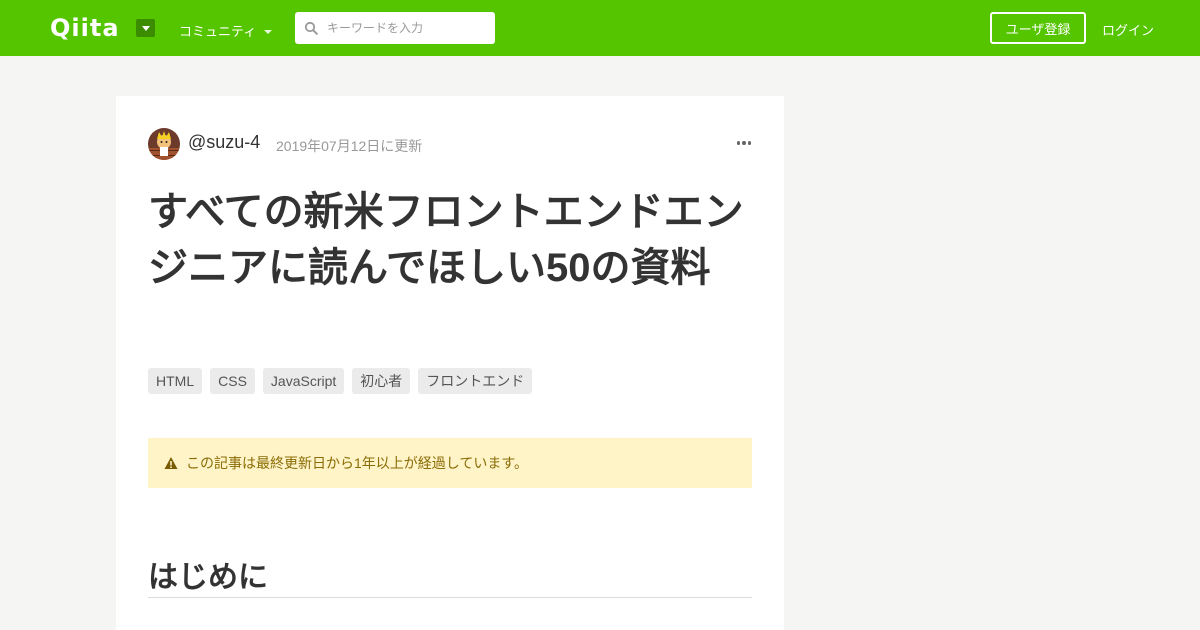 This screenshot has width=1200, height=630. Describe the element at coordinates (744, 143) in the screenshot. I see `more-options-icon` at that location.